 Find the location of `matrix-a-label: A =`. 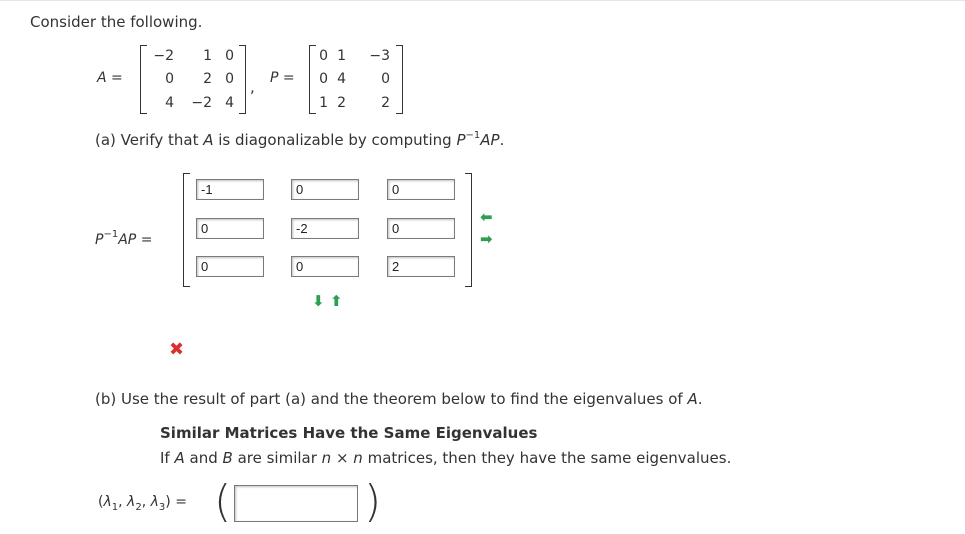

matrix-a-label: A = is located at coordinates (110, 78).